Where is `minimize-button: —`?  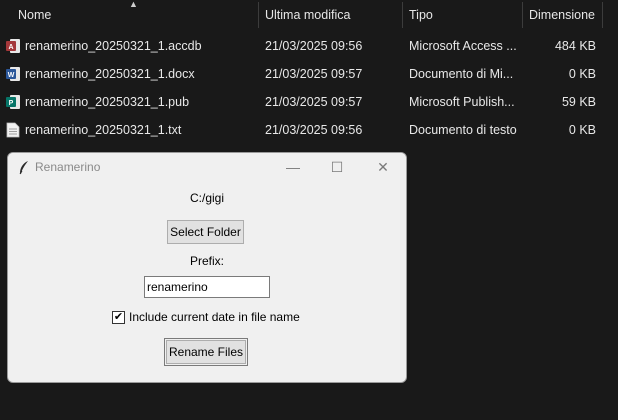
minimize-button: — is located at coordinates (293, 167).